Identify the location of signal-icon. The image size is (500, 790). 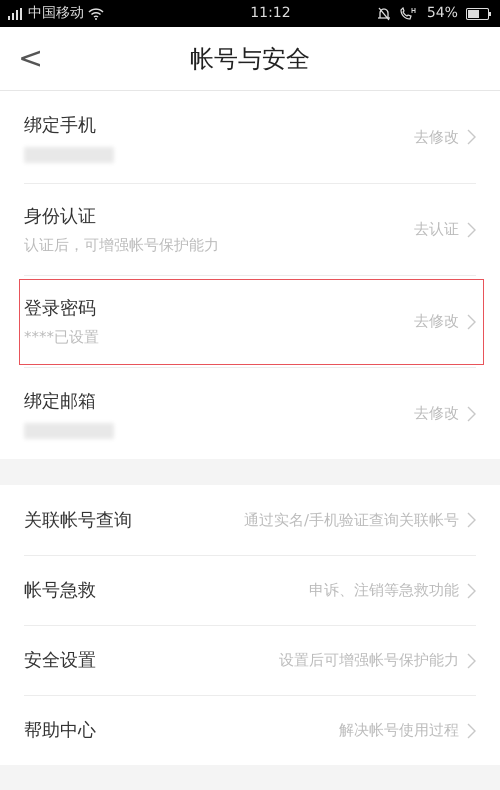
(16, 14).